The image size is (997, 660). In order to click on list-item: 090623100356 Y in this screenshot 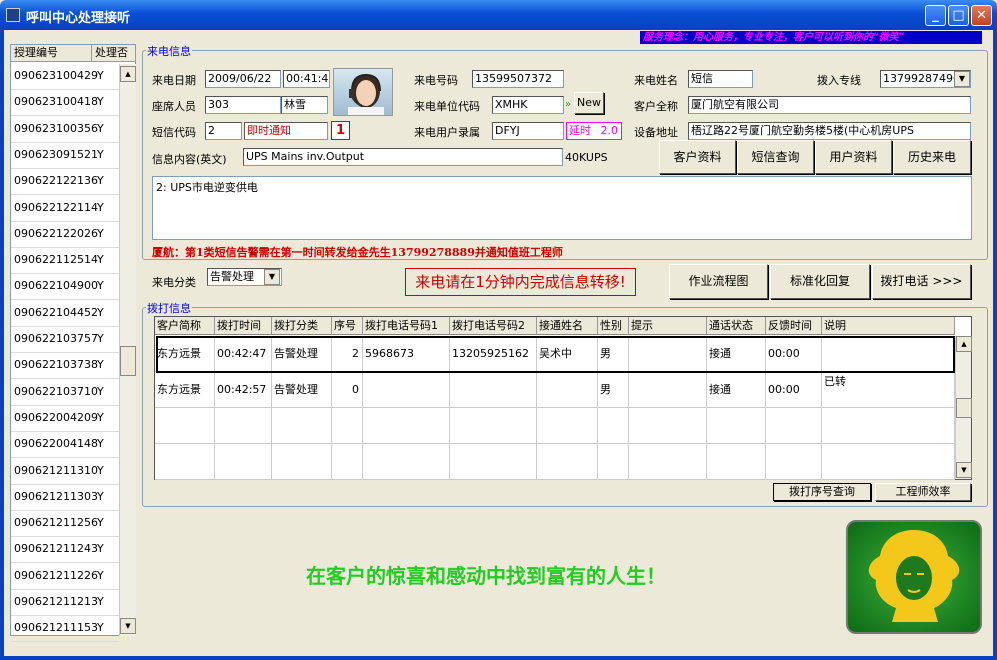, I will do `click(65, 130)`.